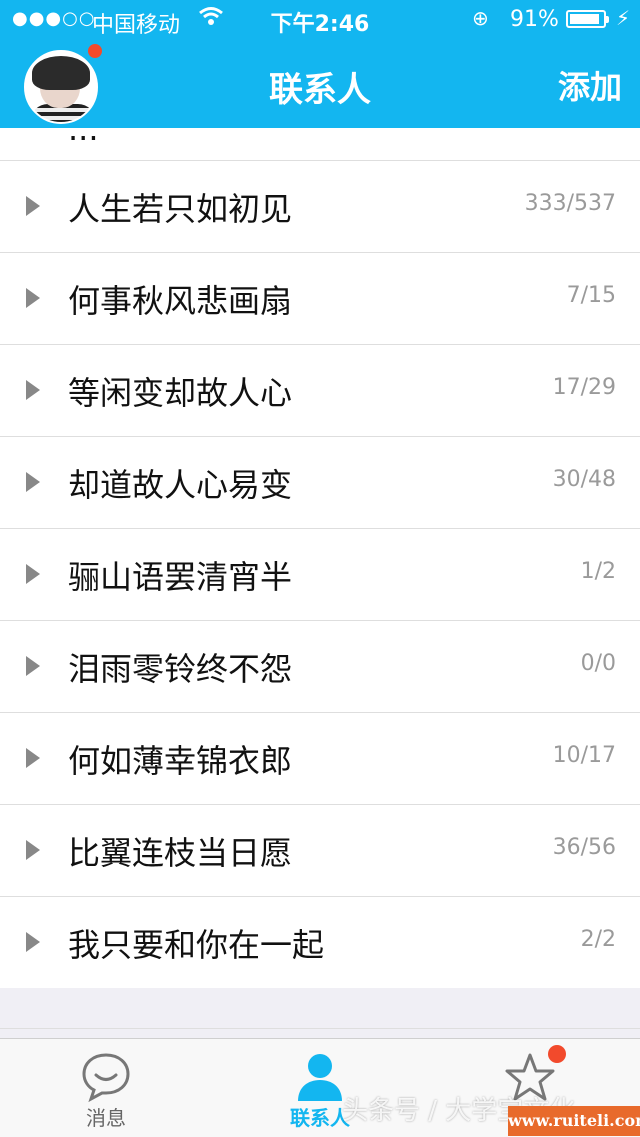  Describe the element at coordinates (180, 669) in the screenshot. I see `group-name: 泪雨零铃终不怨` at that location.